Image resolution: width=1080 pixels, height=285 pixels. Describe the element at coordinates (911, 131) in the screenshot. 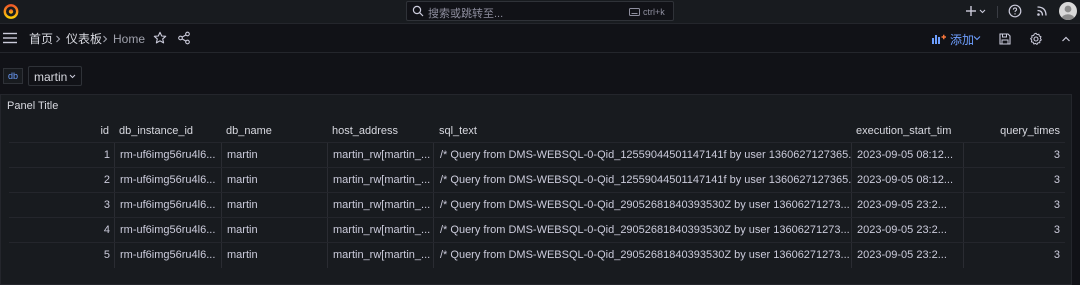

I see `column-header-execution-start-time: execution_start_tim` at that location.